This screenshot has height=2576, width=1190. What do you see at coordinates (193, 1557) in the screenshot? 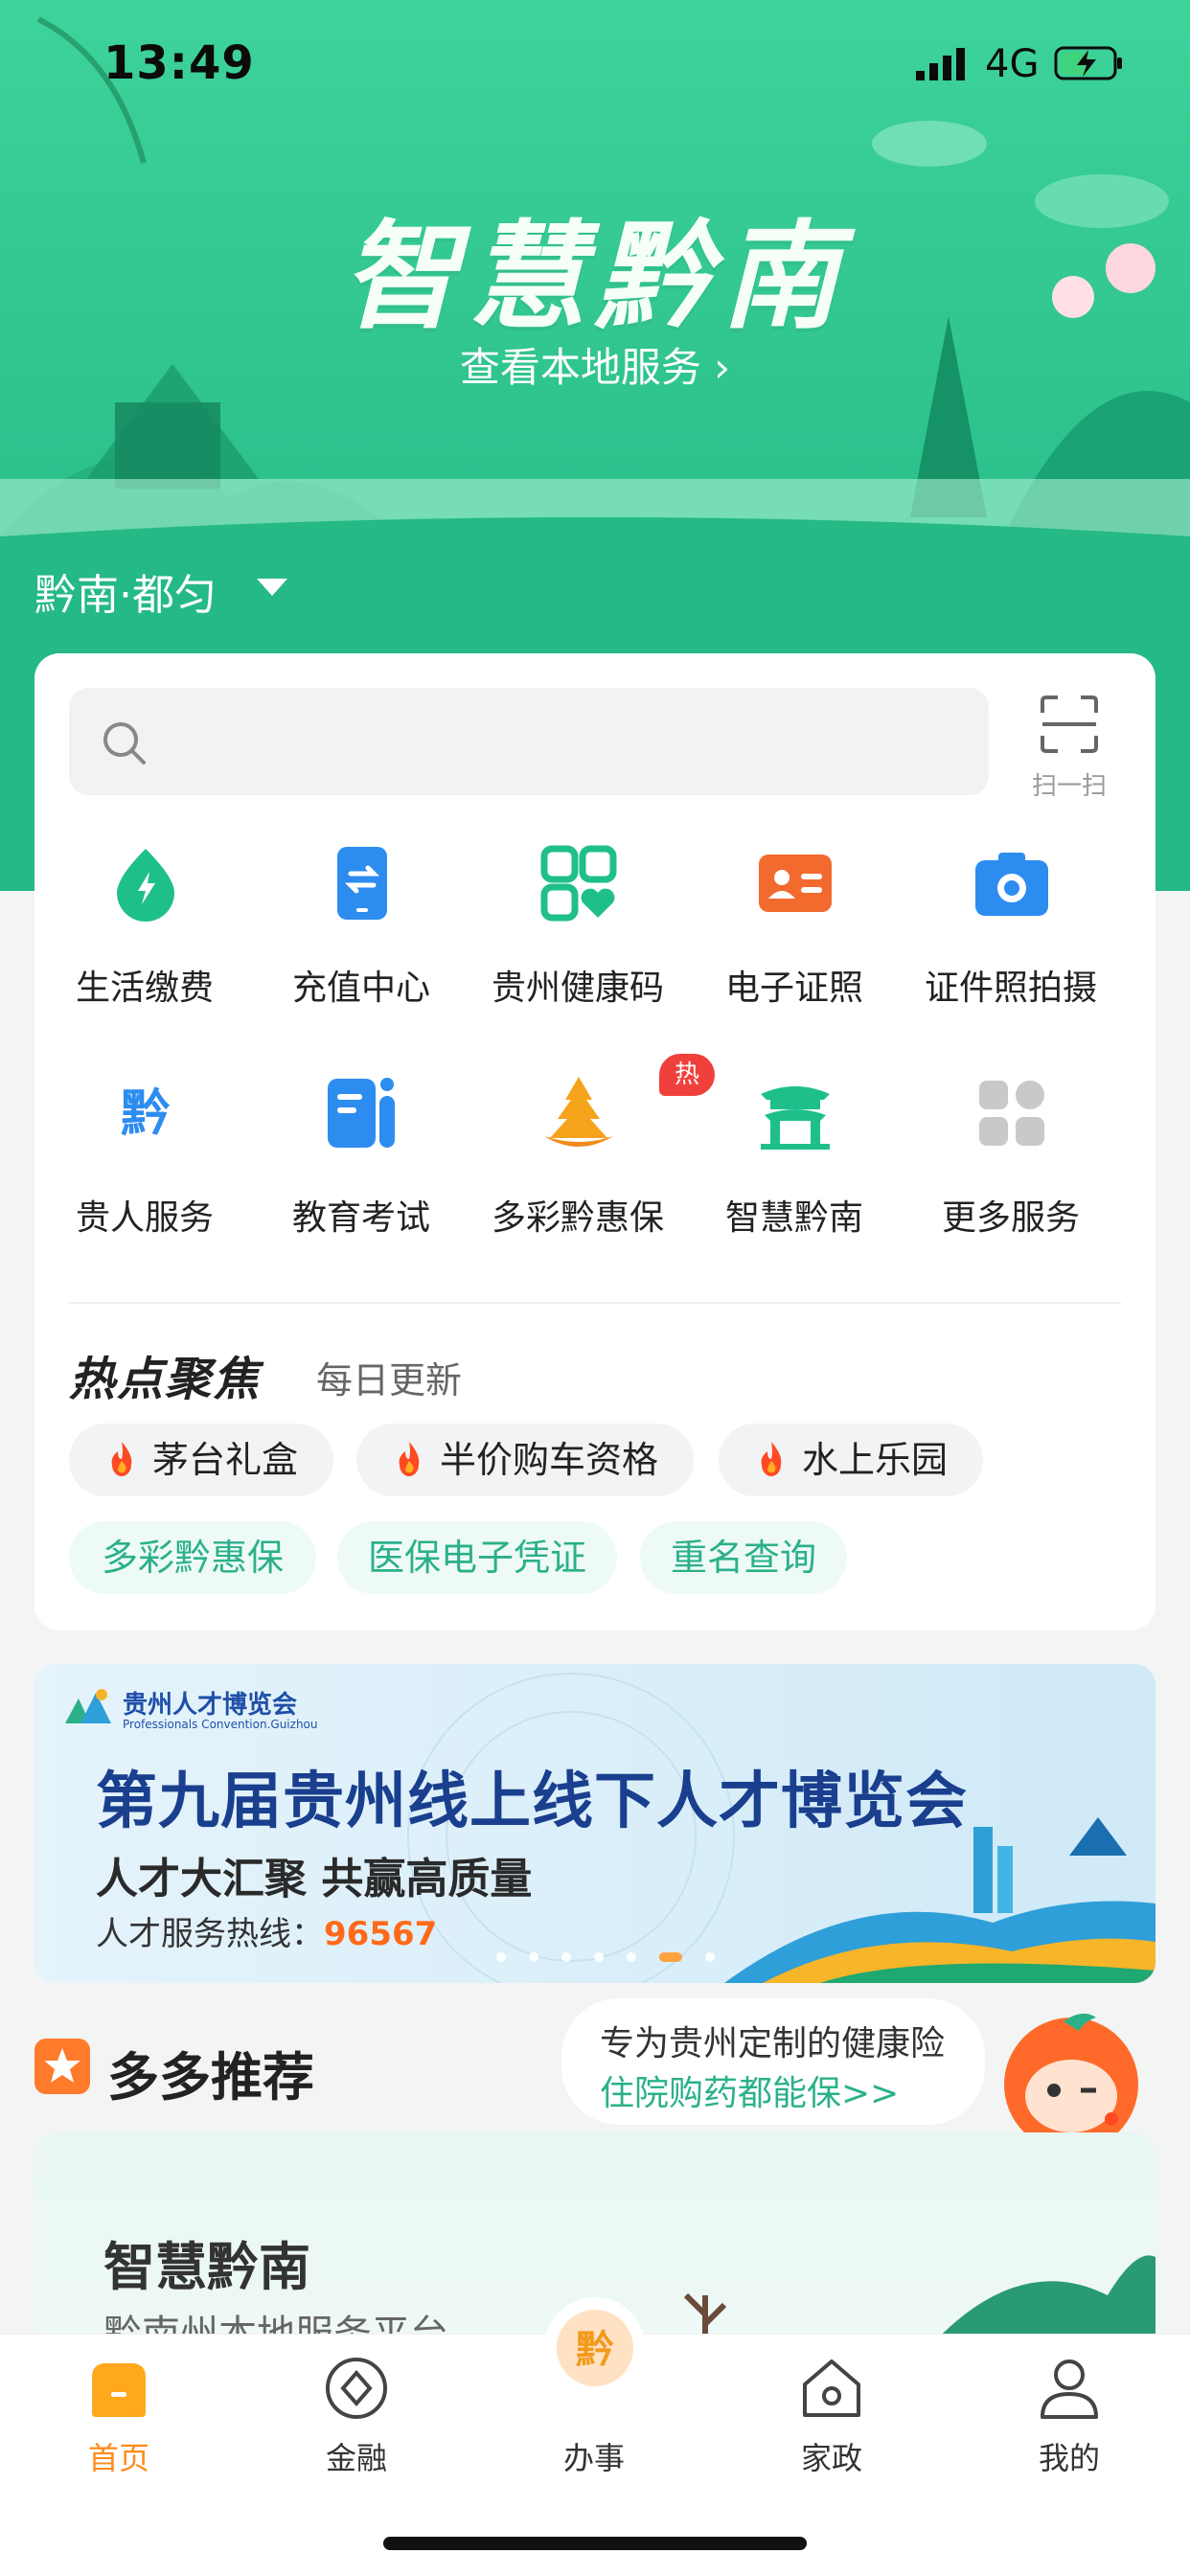
I see `tag-duocai-huibao: 多彩黔惠保` at bounding box center [193, 1557].